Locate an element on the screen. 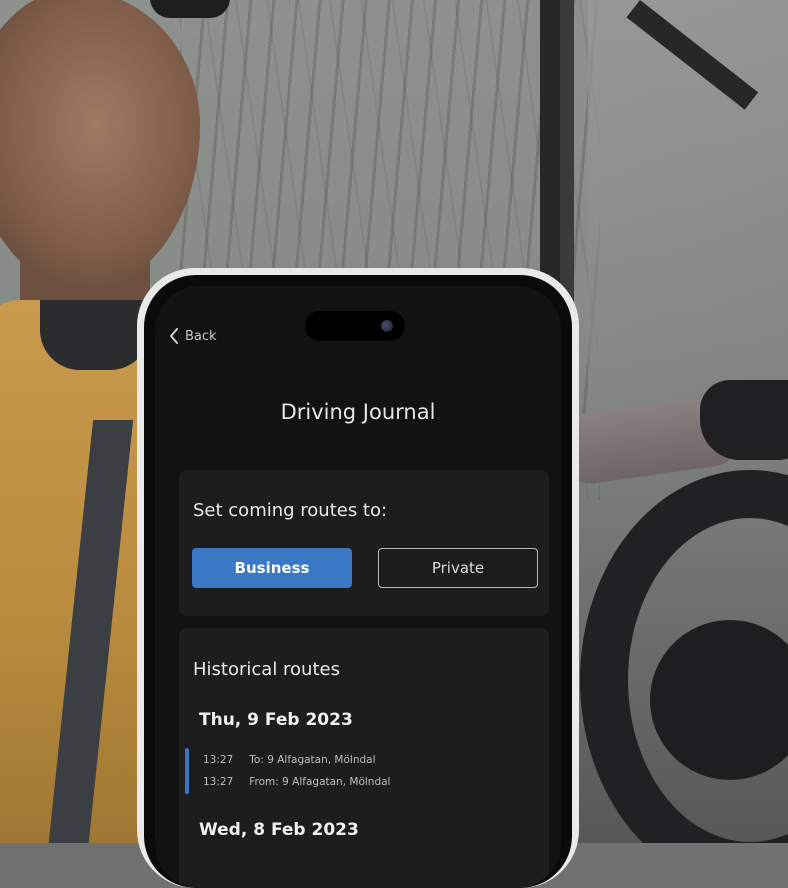  back-button: Back is located at coordinates (193, 336).